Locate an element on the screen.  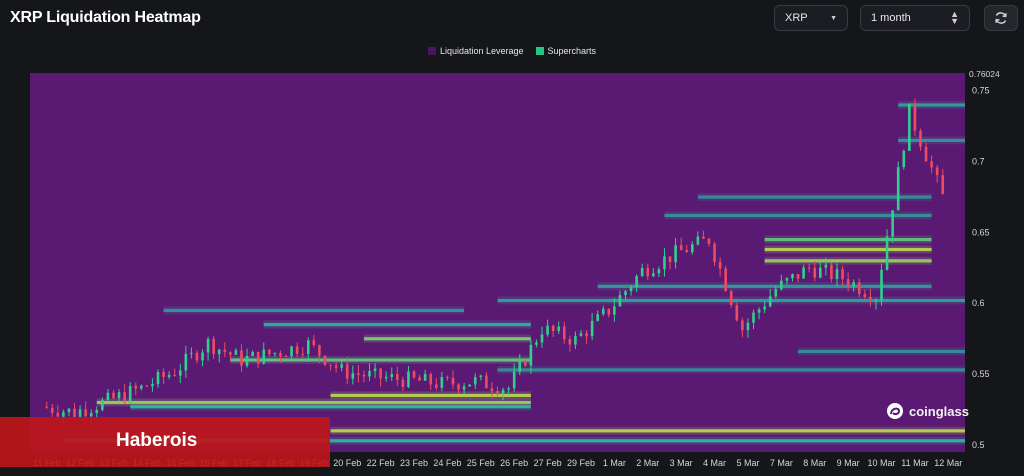
x-tick-label: 22 Feb is located at coordinates (381, 463).